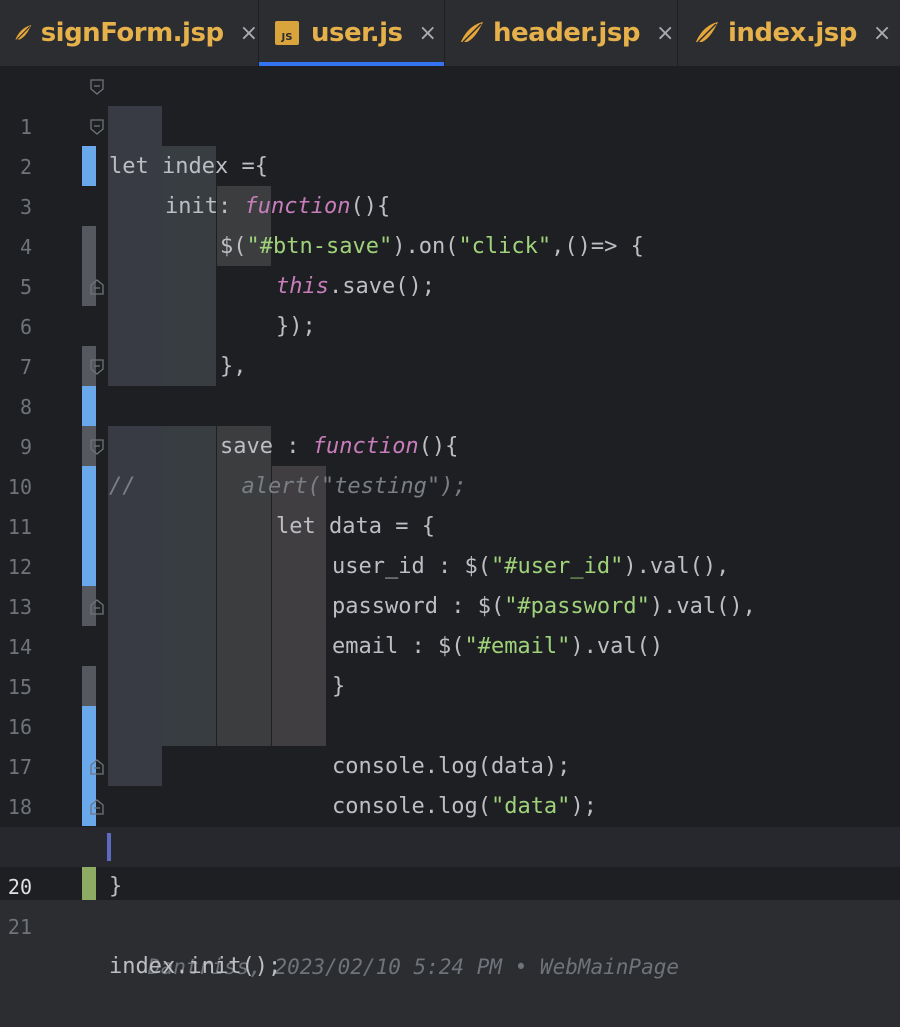  I want to click on code-line: 17 console.log("data");, so click(450, 763).